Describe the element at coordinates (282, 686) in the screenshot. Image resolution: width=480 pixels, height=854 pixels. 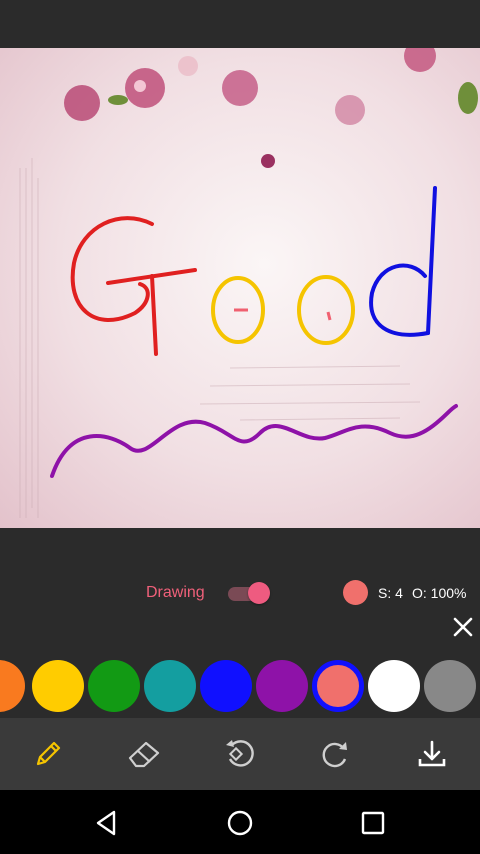
I see `color-swatch-purple` at that location.